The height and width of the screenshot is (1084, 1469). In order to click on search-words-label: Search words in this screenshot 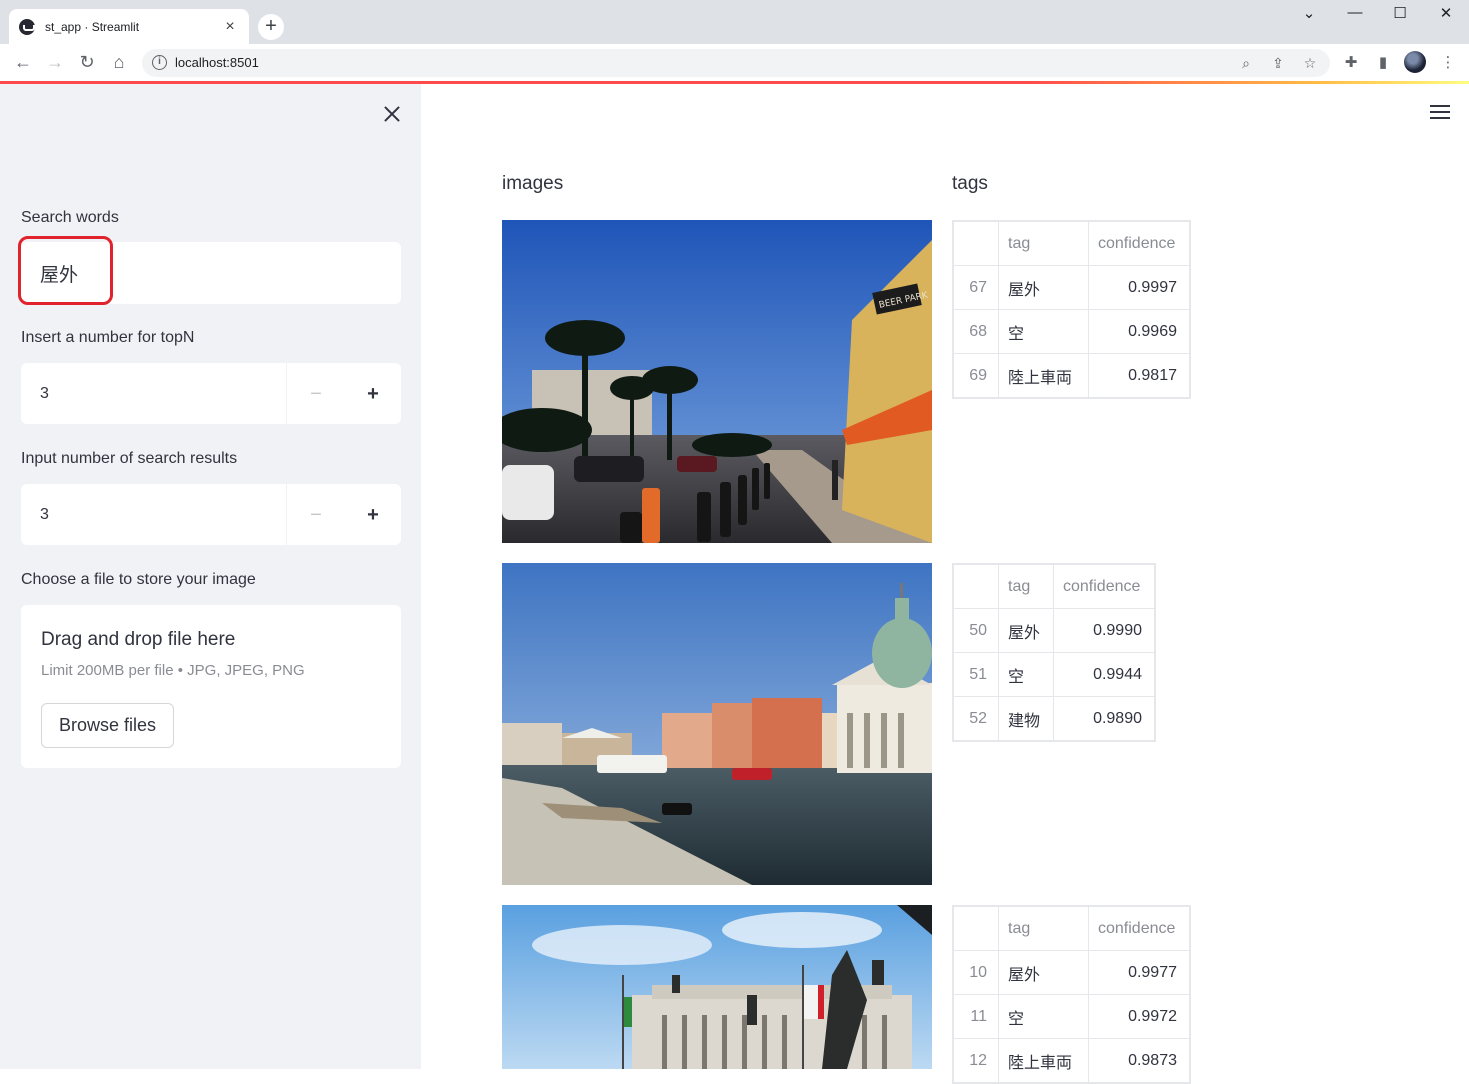, I will do `click(70, 217)`.